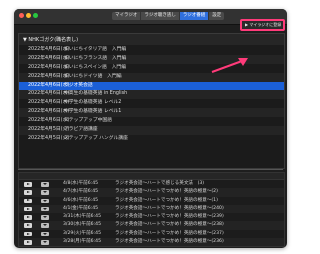 The image size is (320, 254). I want to click on episode-title: ラジオ英会話～ハートでつかめ！英語の極意～(240), so click(169, 208).